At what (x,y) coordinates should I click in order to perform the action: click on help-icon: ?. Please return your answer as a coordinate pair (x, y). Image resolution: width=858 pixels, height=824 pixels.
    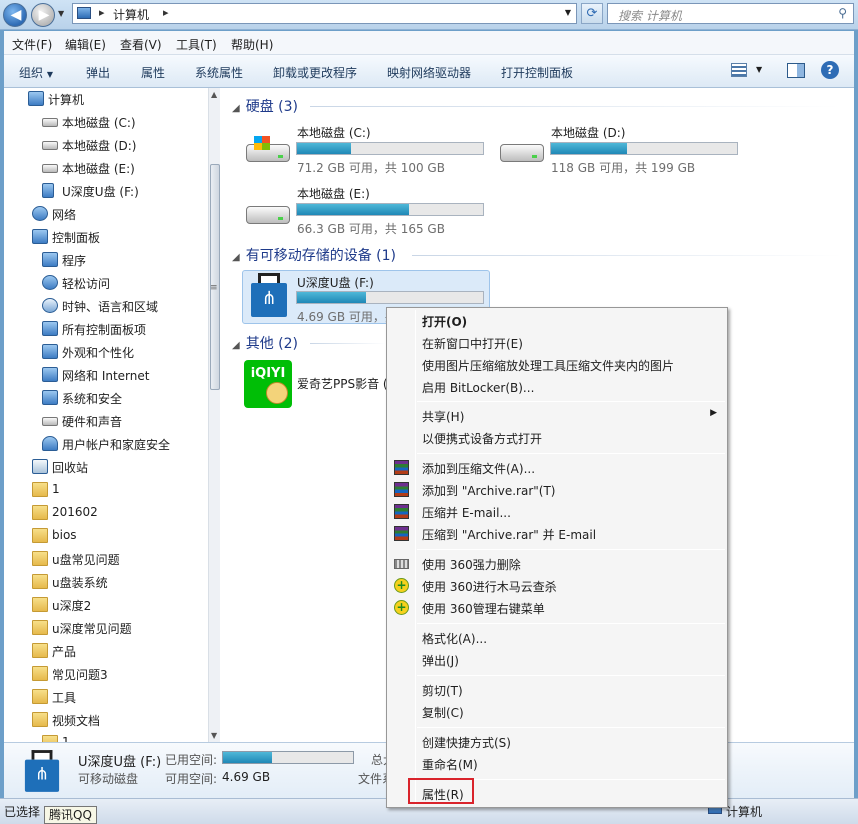
    Looking at the image, I should click on (830, 70).